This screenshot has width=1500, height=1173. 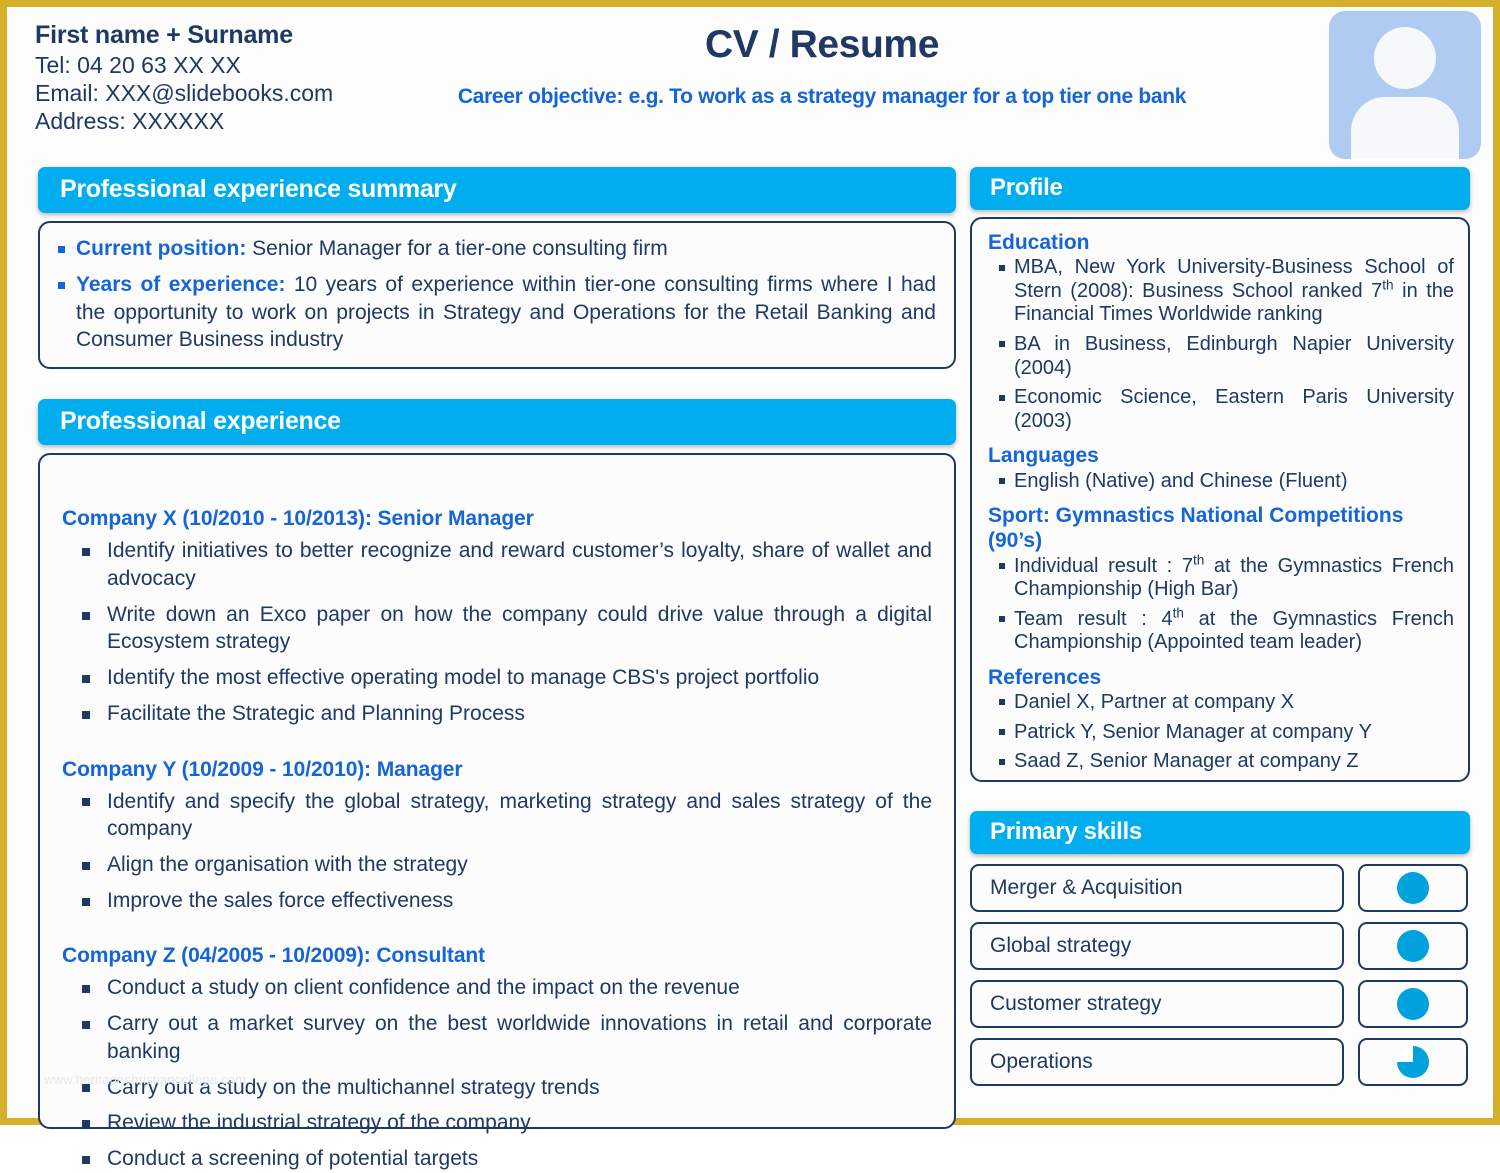 I want to click on page-title: CV / Resume, so click(x=822, y=44).